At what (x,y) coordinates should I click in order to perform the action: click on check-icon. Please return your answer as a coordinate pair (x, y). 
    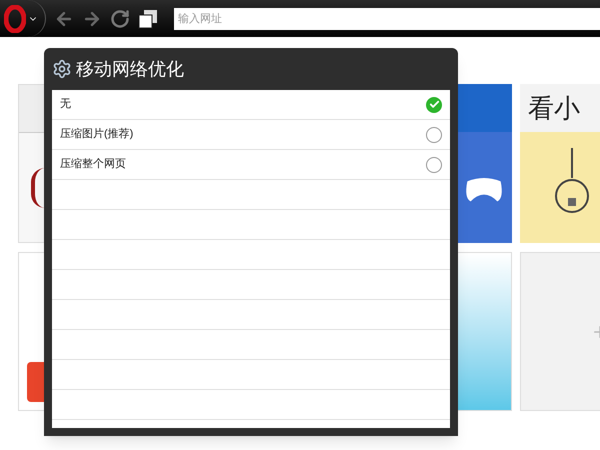
    Looking at the image, I should click on (434, 104).